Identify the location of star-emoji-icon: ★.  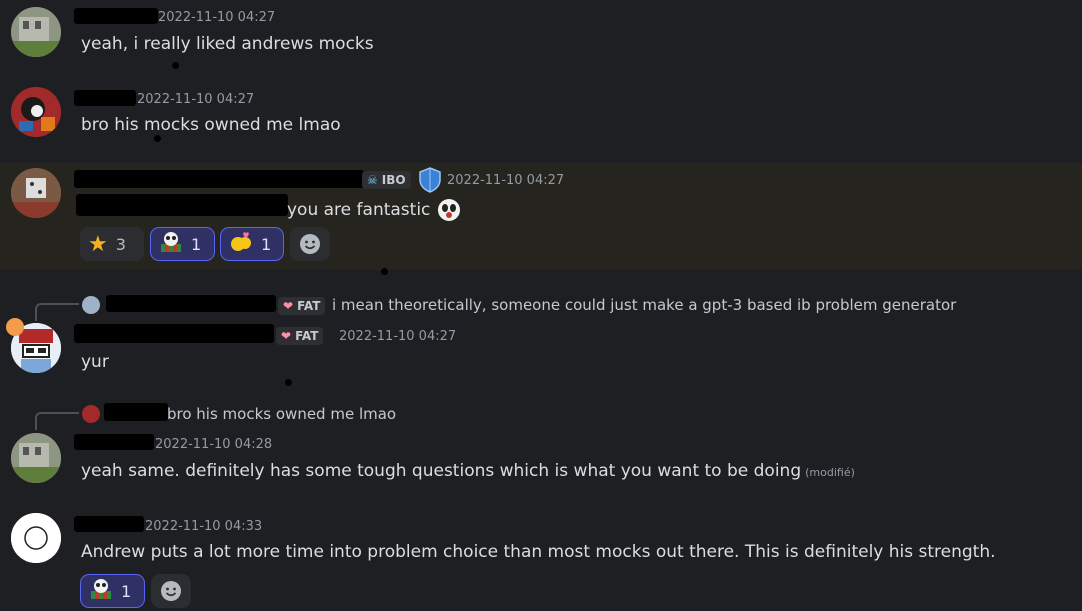
(98, 244).